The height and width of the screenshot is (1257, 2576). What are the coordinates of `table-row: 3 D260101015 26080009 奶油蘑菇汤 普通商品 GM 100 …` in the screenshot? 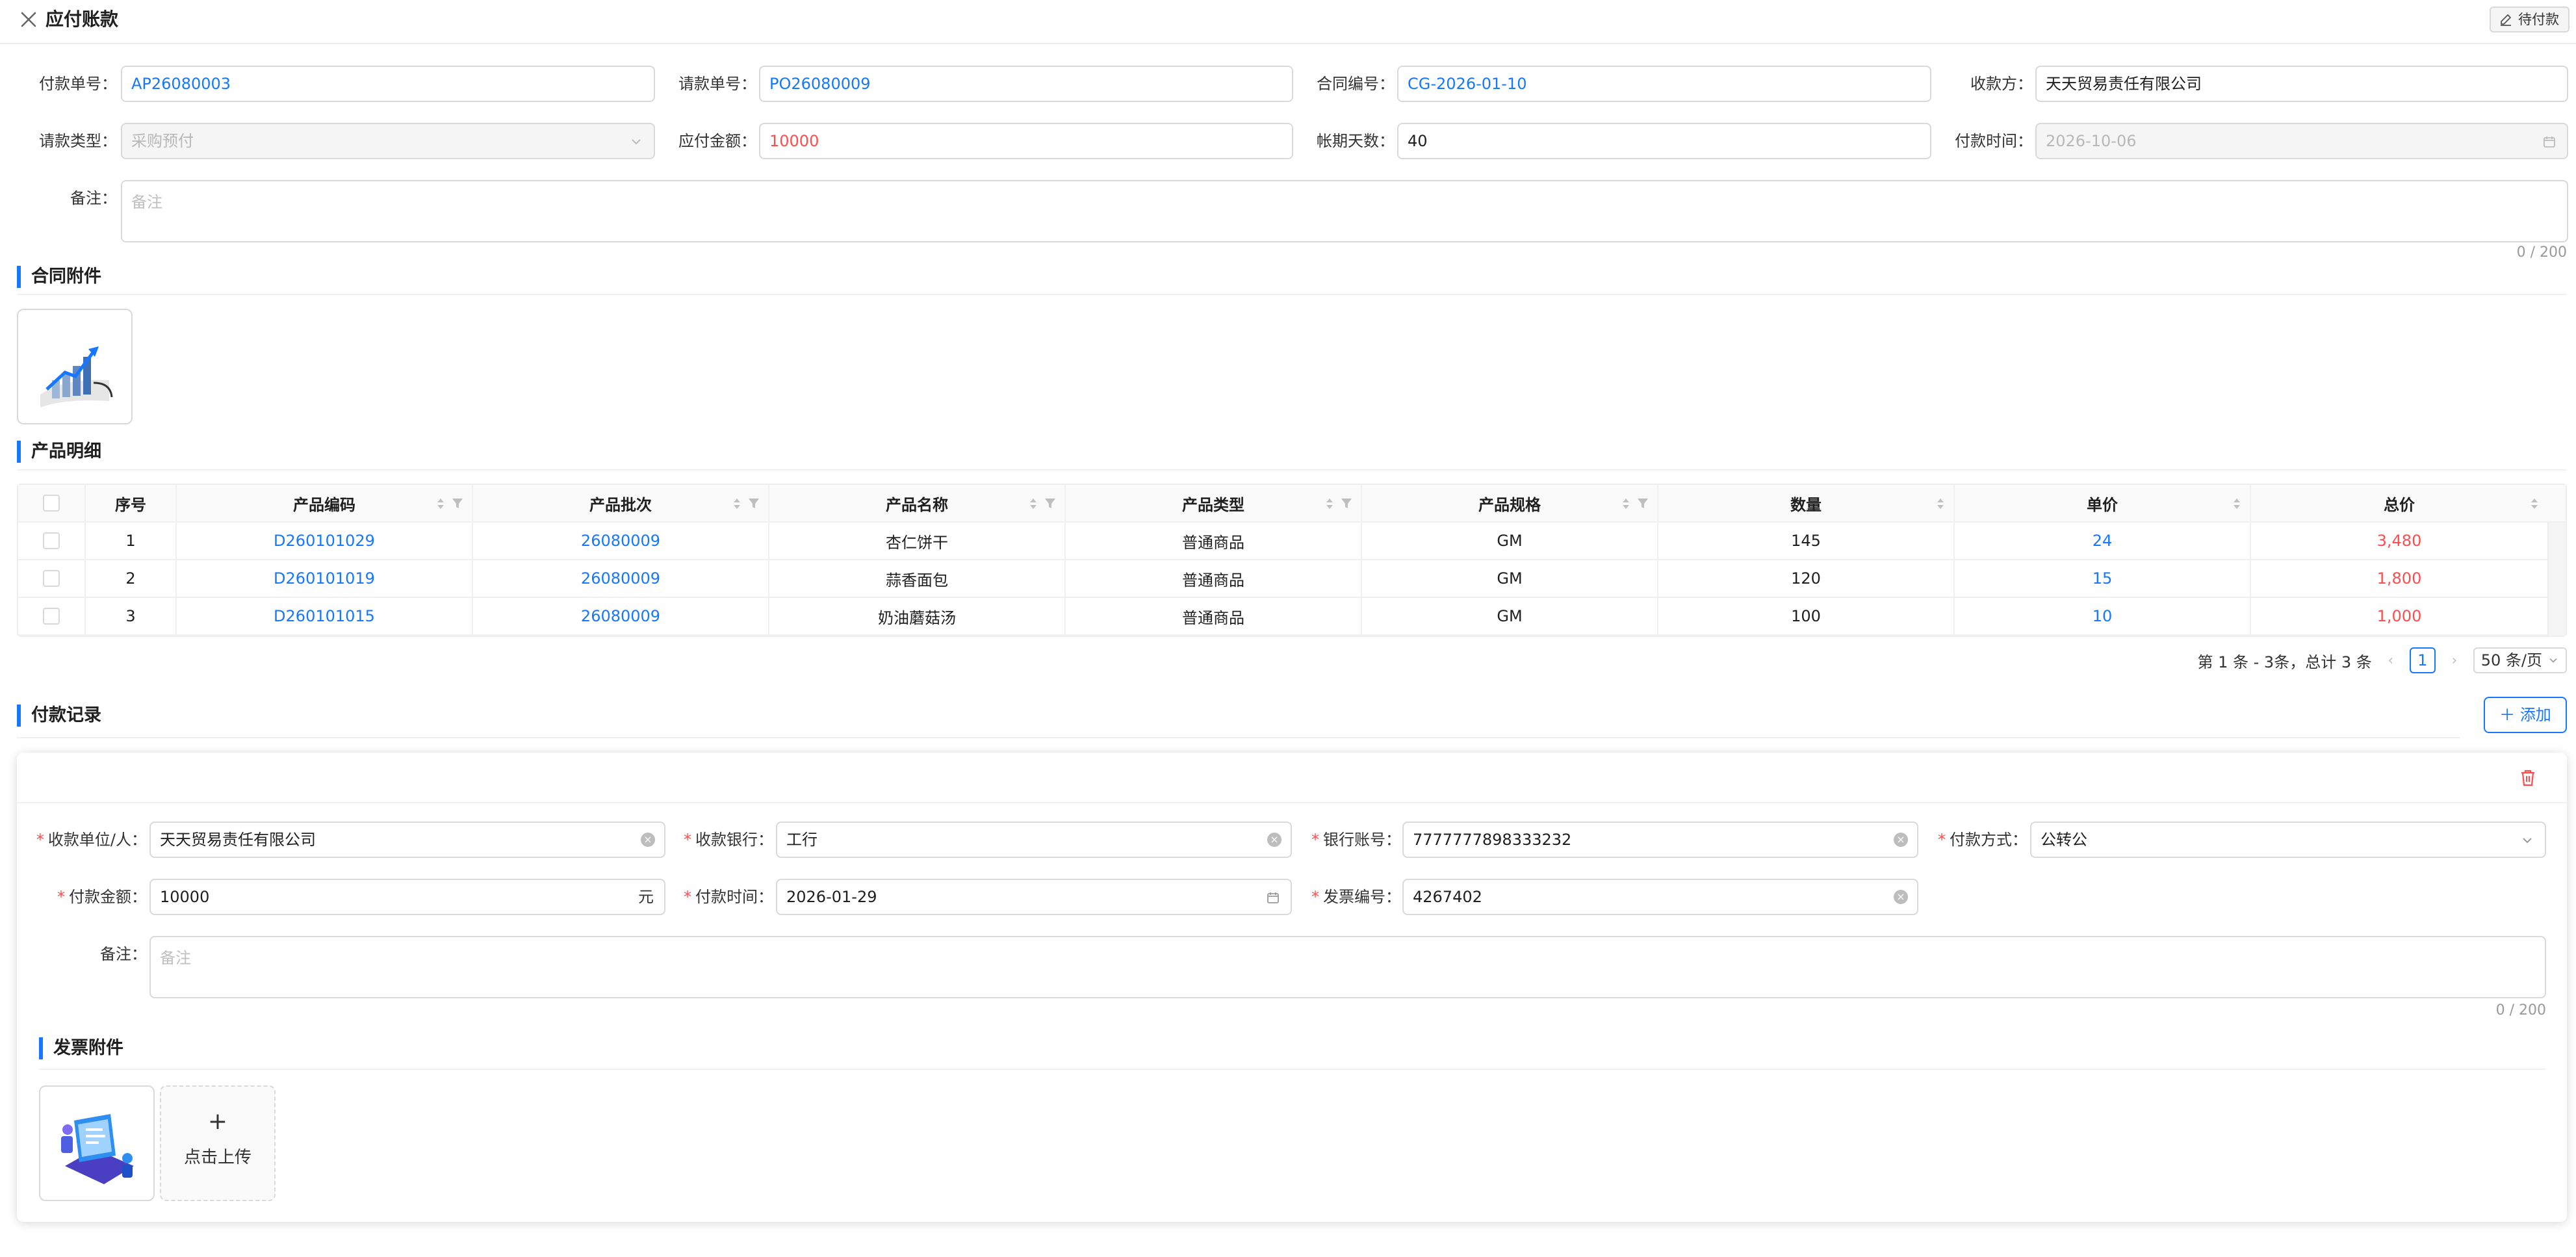 It's located at (1292, 617).